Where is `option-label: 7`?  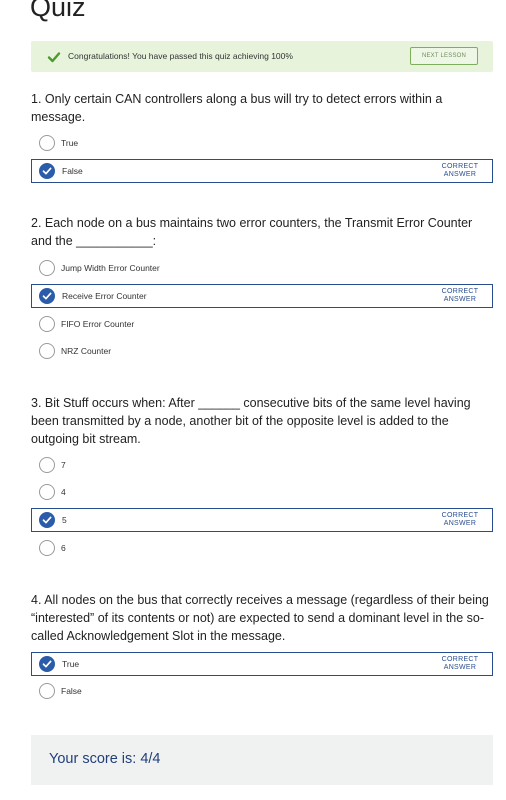 option-label: 7 is located at coordinates (63, 465).